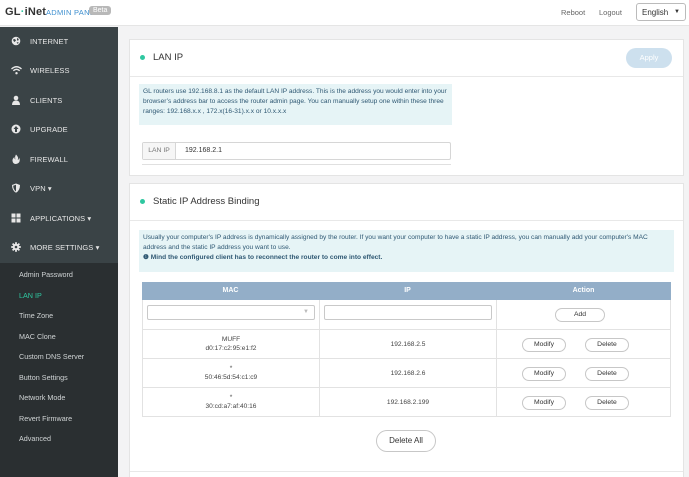 The width and height of the screenshot is (689, 477). I want to click on table-cell: Add, so click(584, 314).